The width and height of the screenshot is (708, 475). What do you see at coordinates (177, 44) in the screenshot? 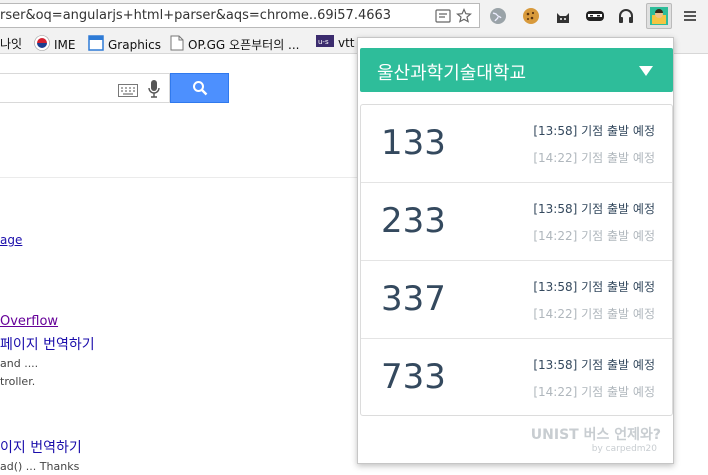
I see `page-icon` at bounding box center [177, 44].